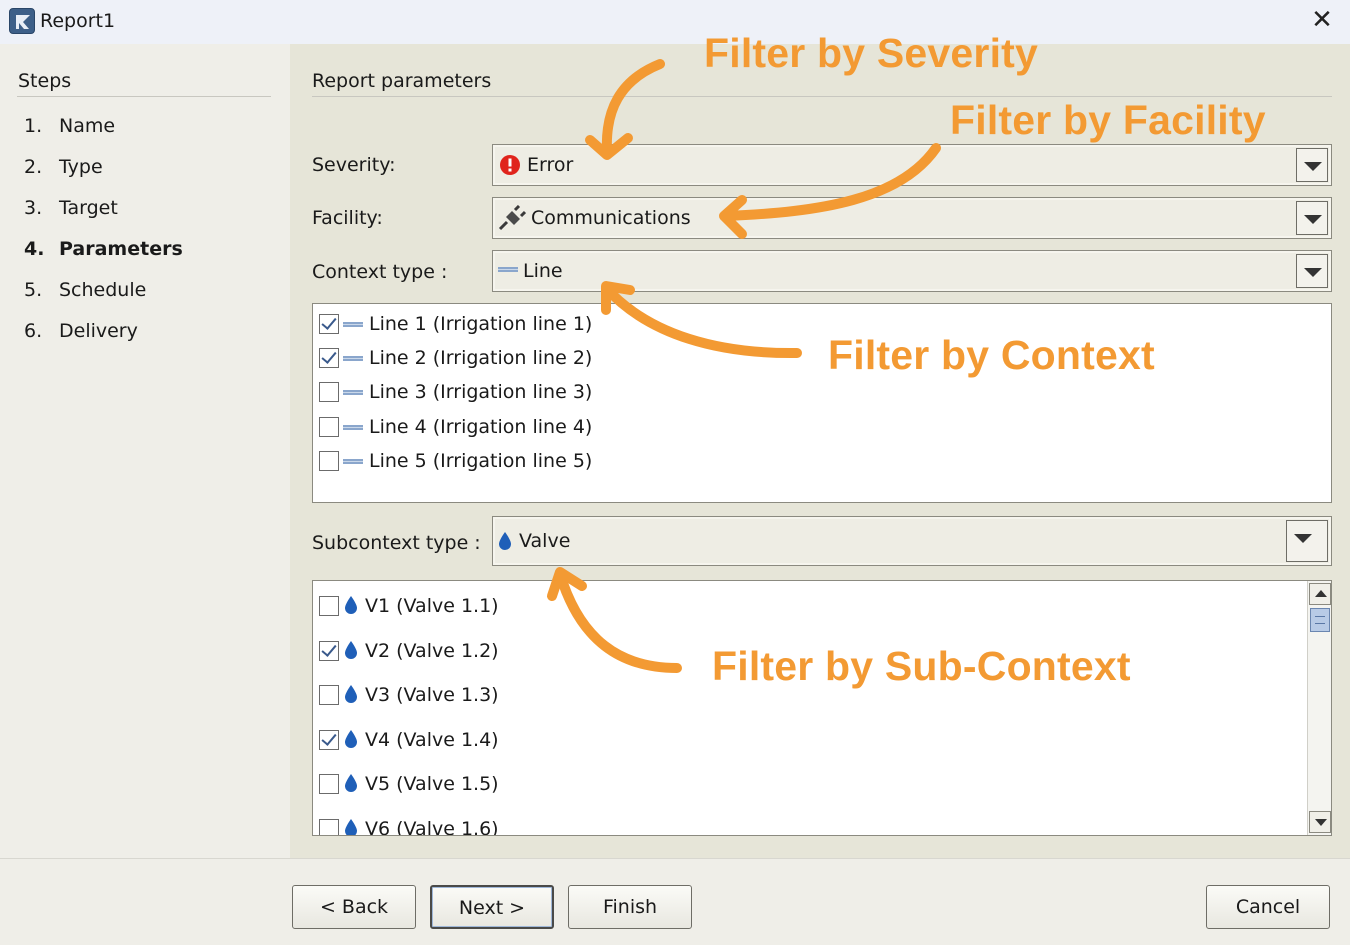 The width and height of the screenshot is (1350, 945). Describe the element at coordinates (1320, 822) in the screenshot. I see `scroll-down-button` at that location.